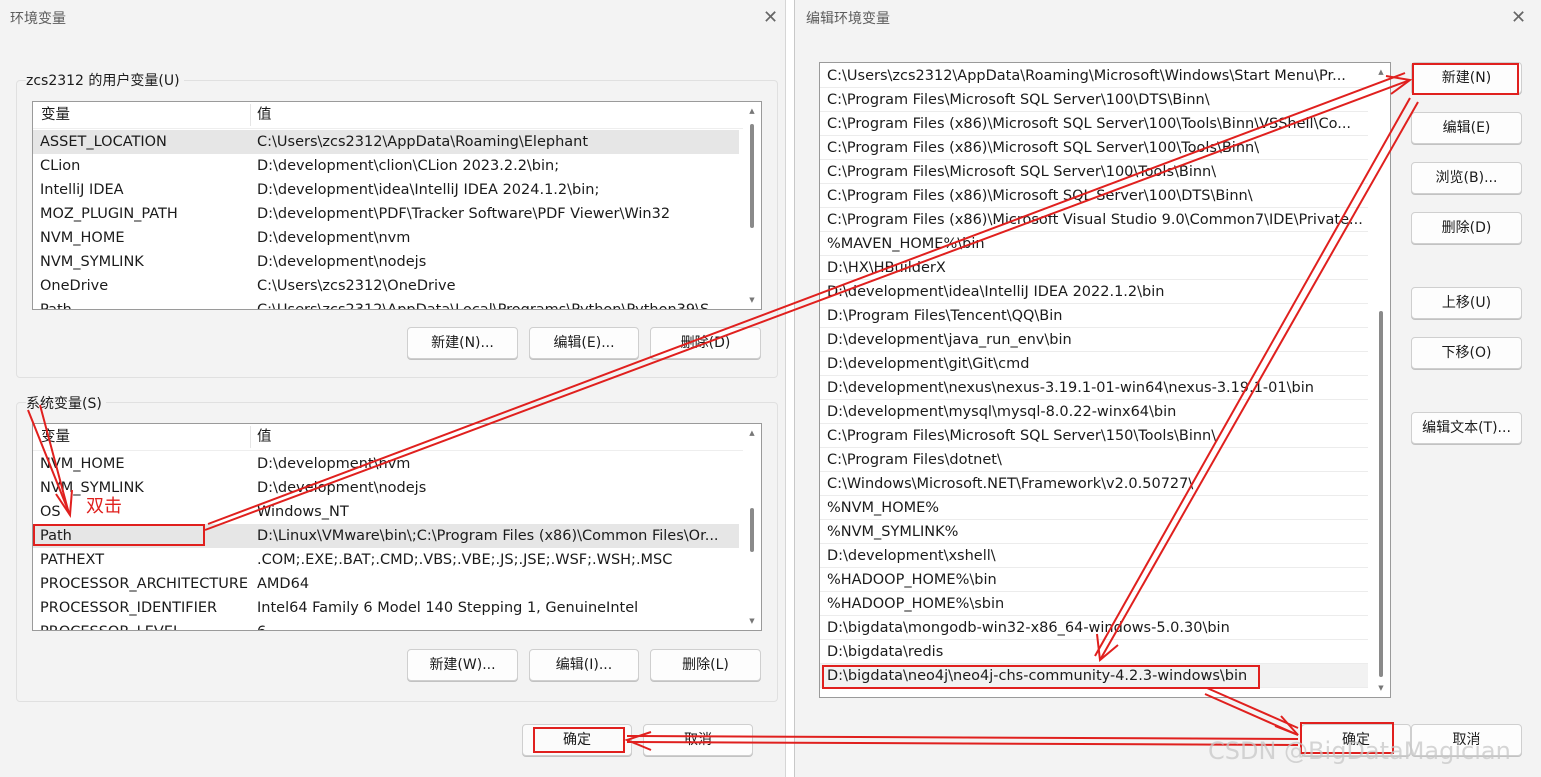  What do you see at coordinates (1094, 556) in the screenshot?
I see `path-entry: D:\development\xshell\` at bounding box center [1094, 556].